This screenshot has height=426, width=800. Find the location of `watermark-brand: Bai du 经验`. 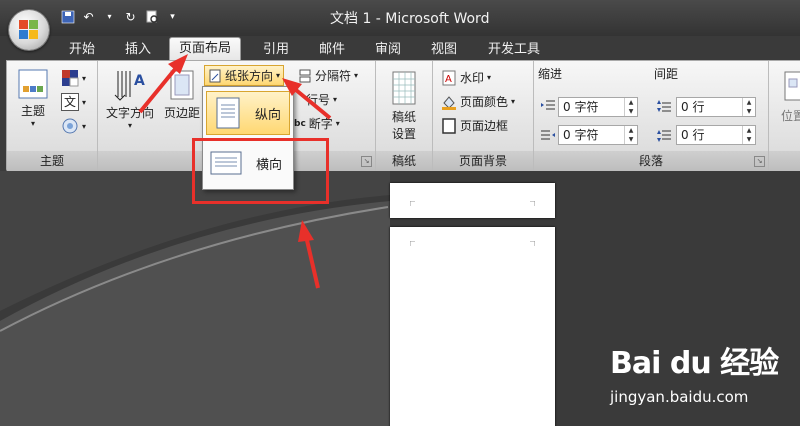

watermark-brand: Bai du 经验 is located at coordinates (694, 363).